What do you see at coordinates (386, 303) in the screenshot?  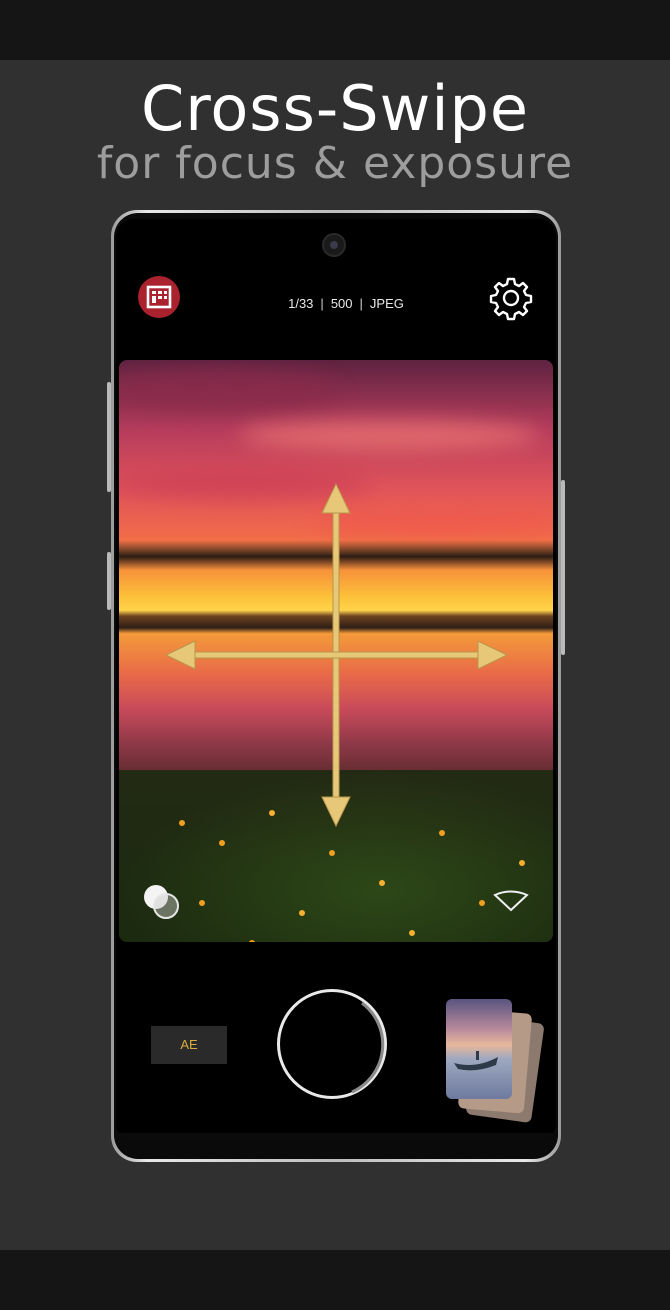 I see `file-format: JPEG` at bounding box center [386, 303].